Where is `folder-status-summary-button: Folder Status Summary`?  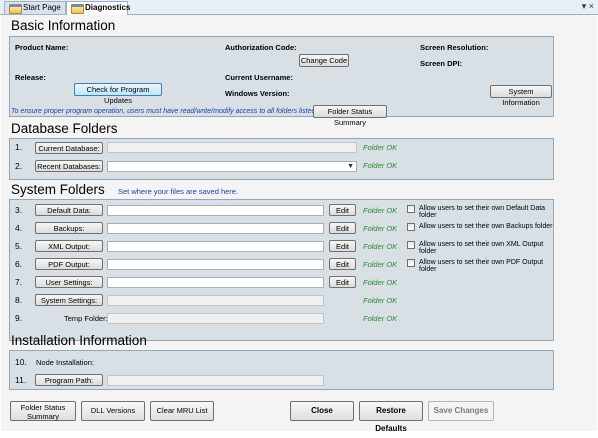
folder-status-summary-button: Folder Status Summary is located at coordinates (350, 116).